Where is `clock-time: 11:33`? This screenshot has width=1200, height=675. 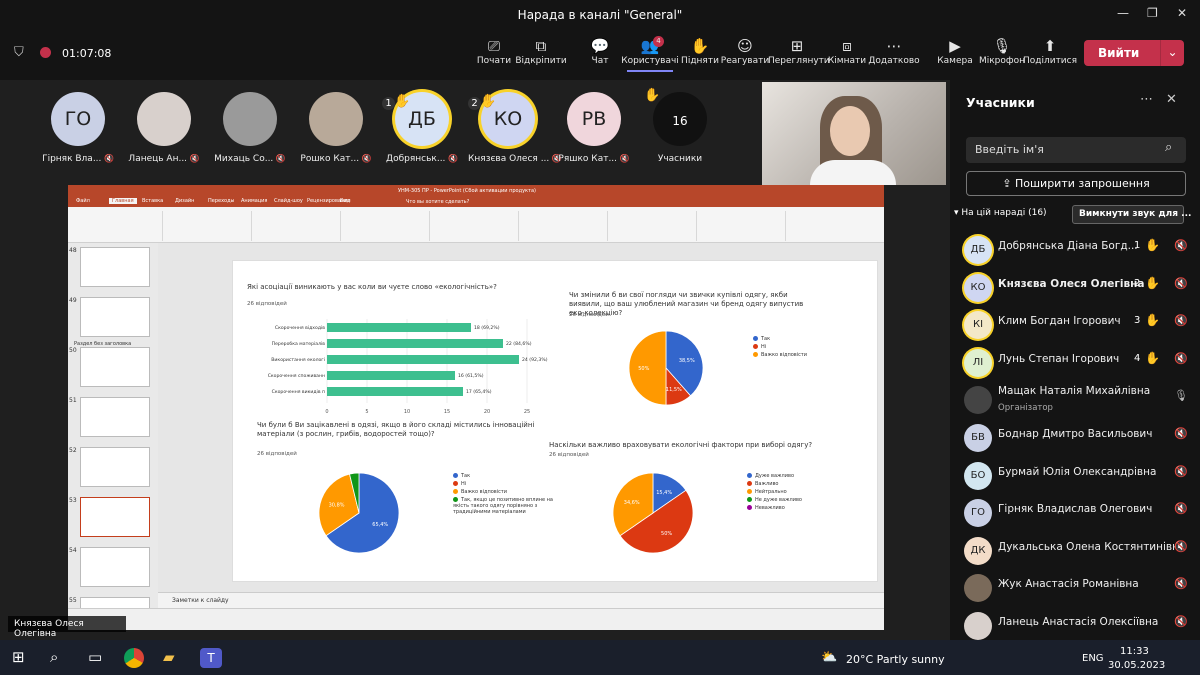 clock-time: 11:33 is located at coordinates (1134, 651).